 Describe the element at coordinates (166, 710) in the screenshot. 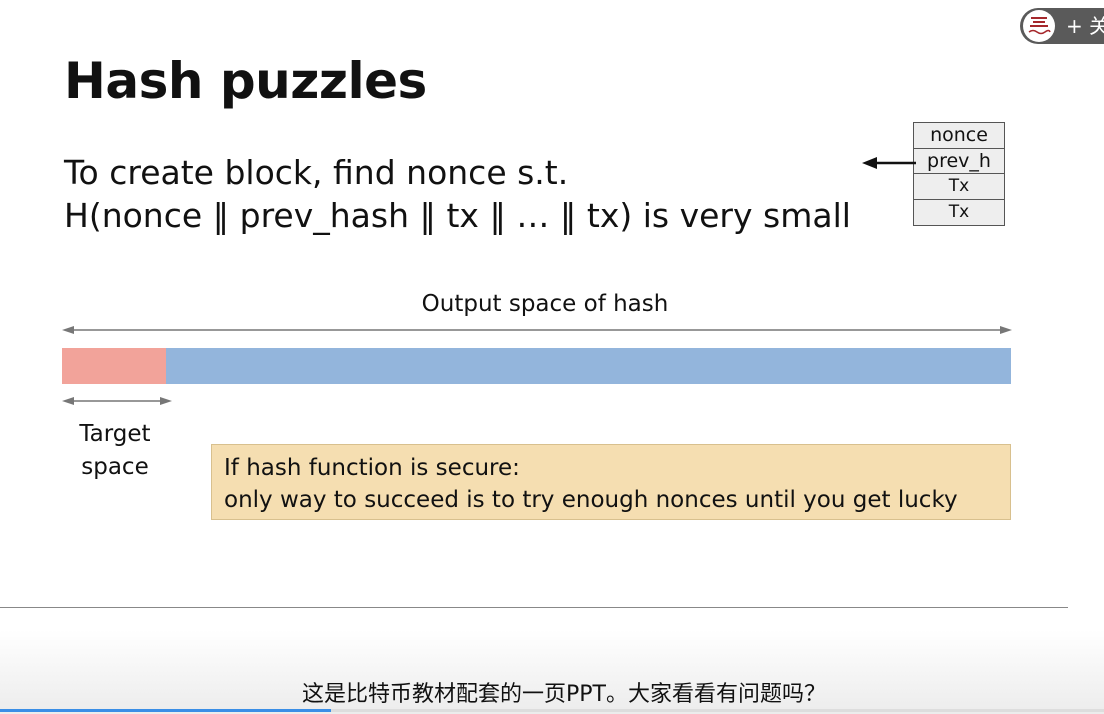

I see `video-progress-fill` at that location.